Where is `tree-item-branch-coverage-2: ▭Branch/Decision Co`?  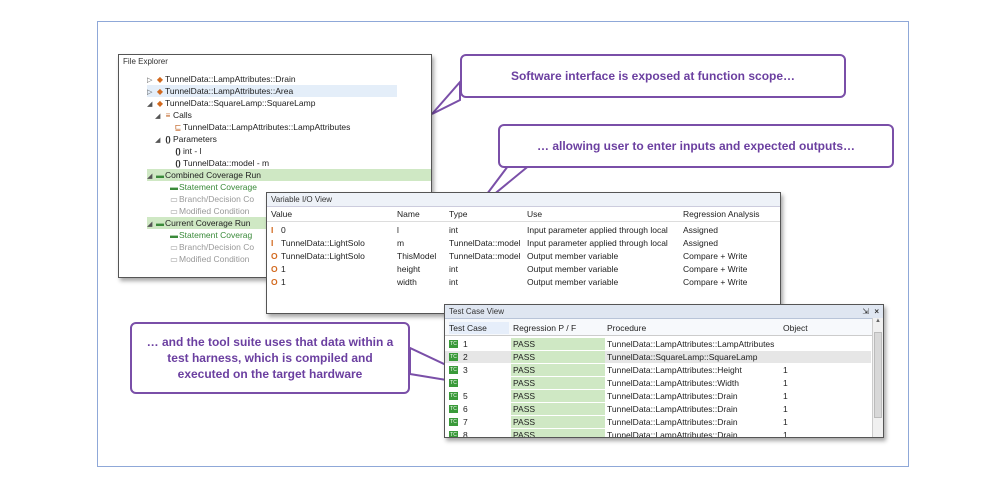 tree-item-branch-coverage-2: ▭Branch/Decision Co is located at coordinates (211, 247).